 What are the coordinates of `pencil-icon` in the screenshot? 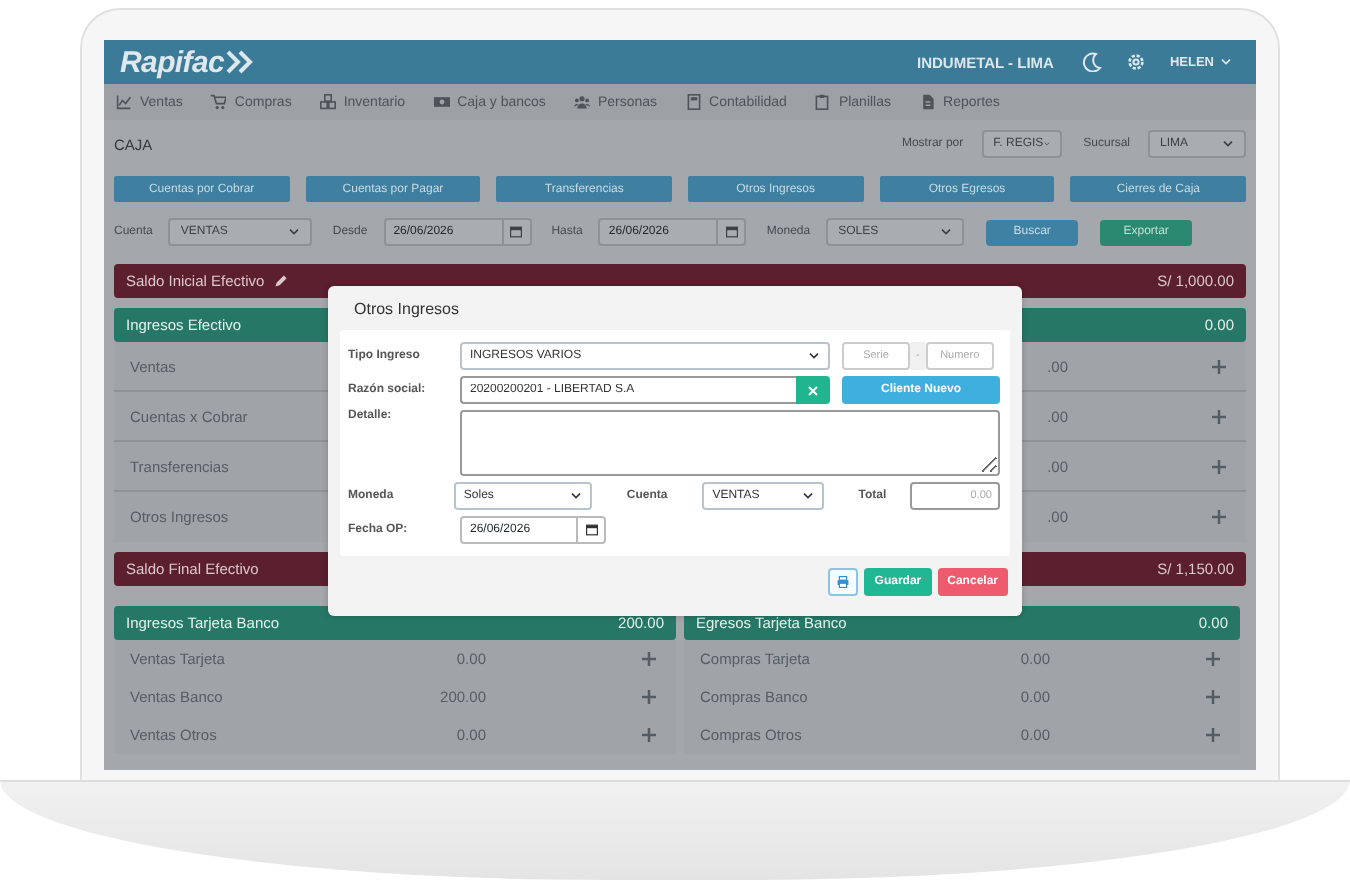 It's located at (281, 281).